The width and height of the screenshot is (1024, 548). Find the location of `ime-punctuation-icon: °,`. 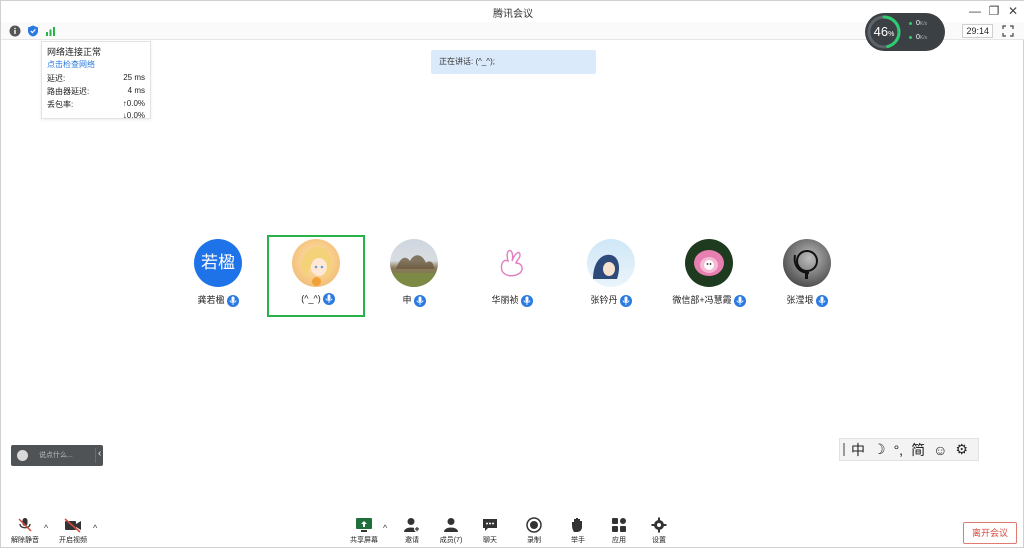

ime-punctuation-icon: °, is located at coordinates (899, 450).